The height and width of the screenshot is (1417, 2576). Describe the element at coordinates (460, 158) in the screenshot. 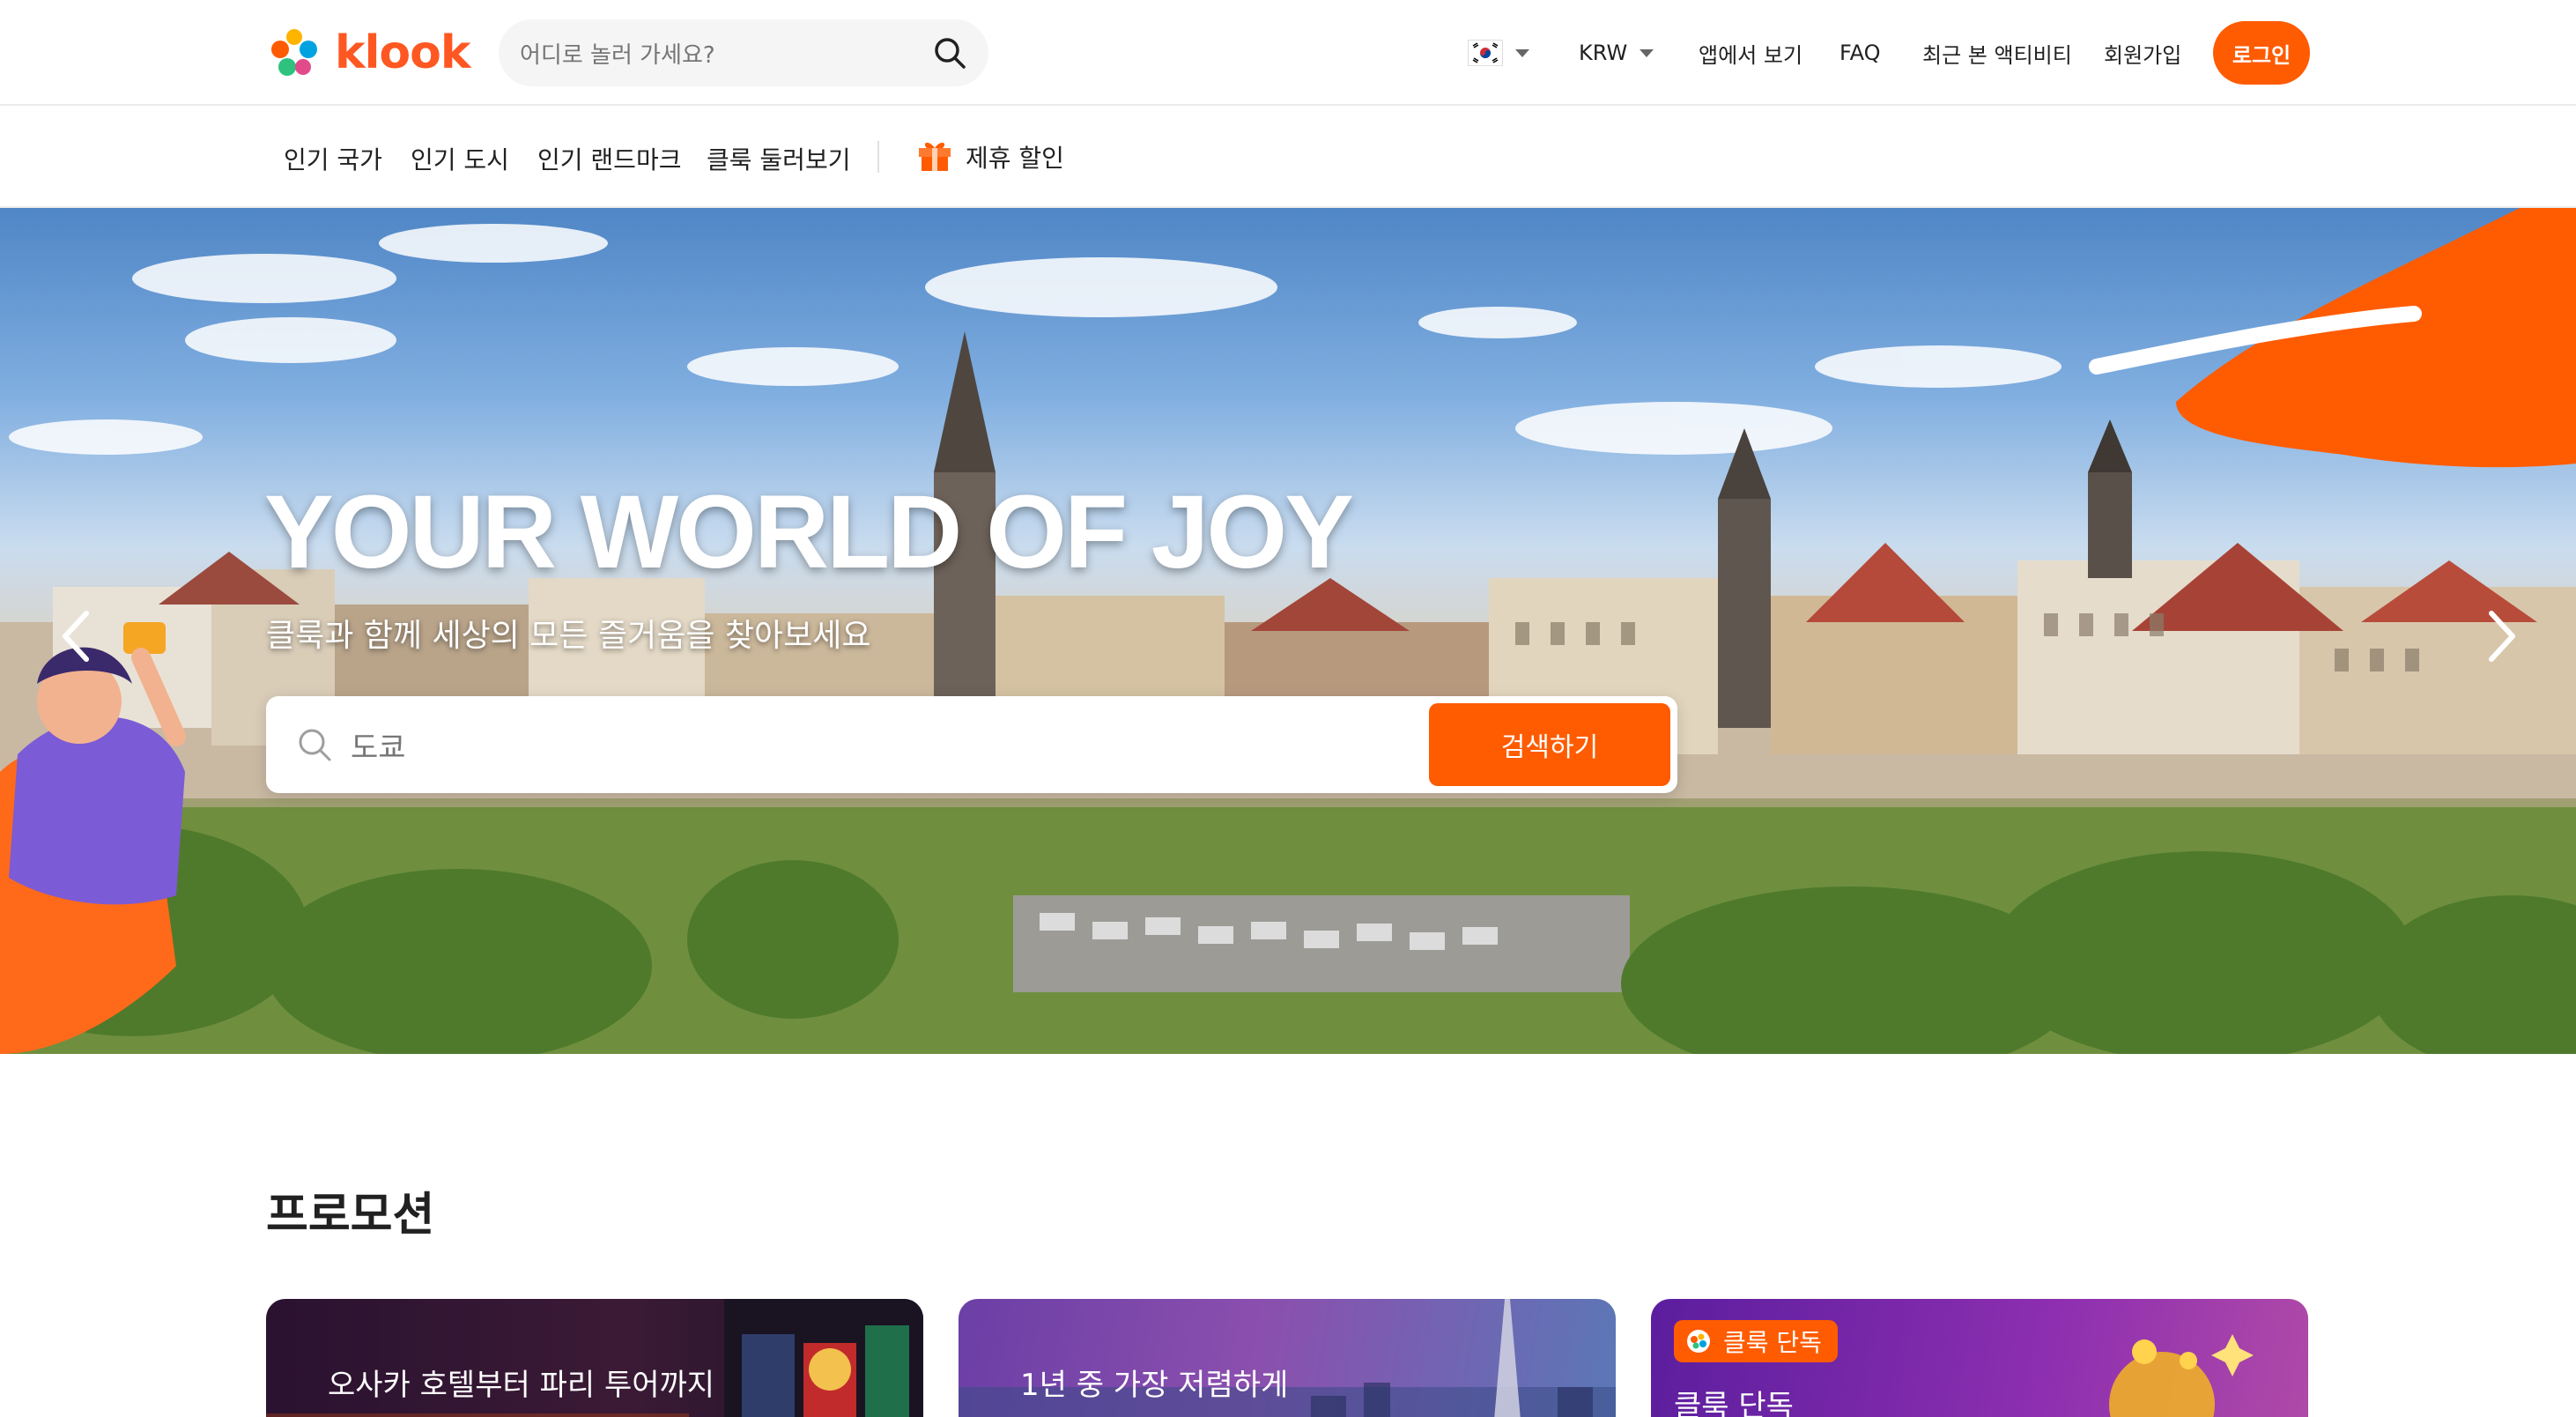

I see `nav-popular-cities: 인기 도시` at that location.